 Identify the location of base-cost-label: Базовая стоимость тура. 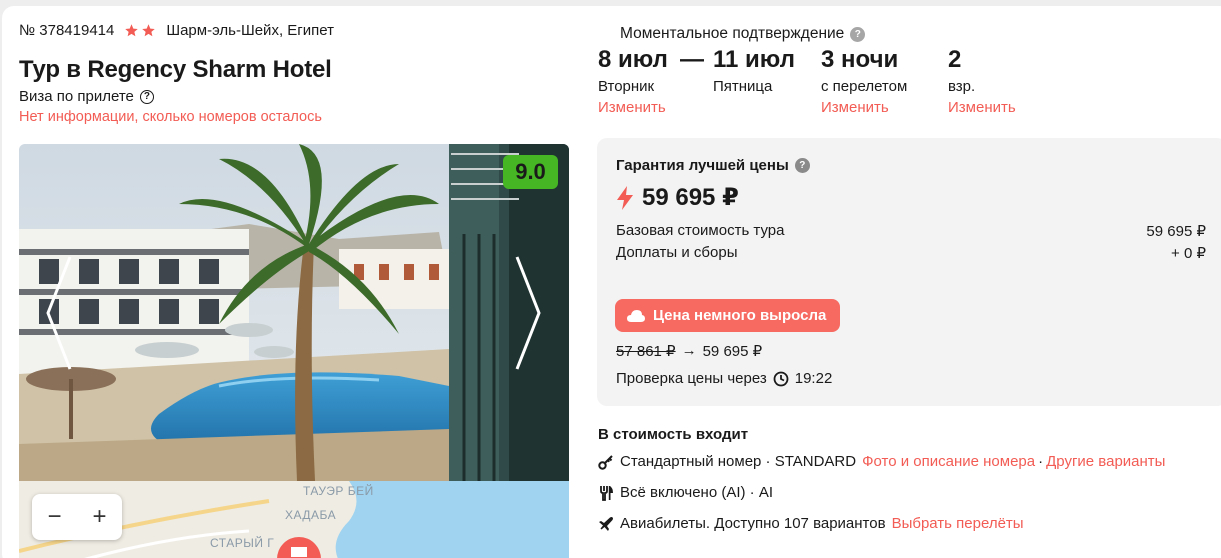
(700, 230).